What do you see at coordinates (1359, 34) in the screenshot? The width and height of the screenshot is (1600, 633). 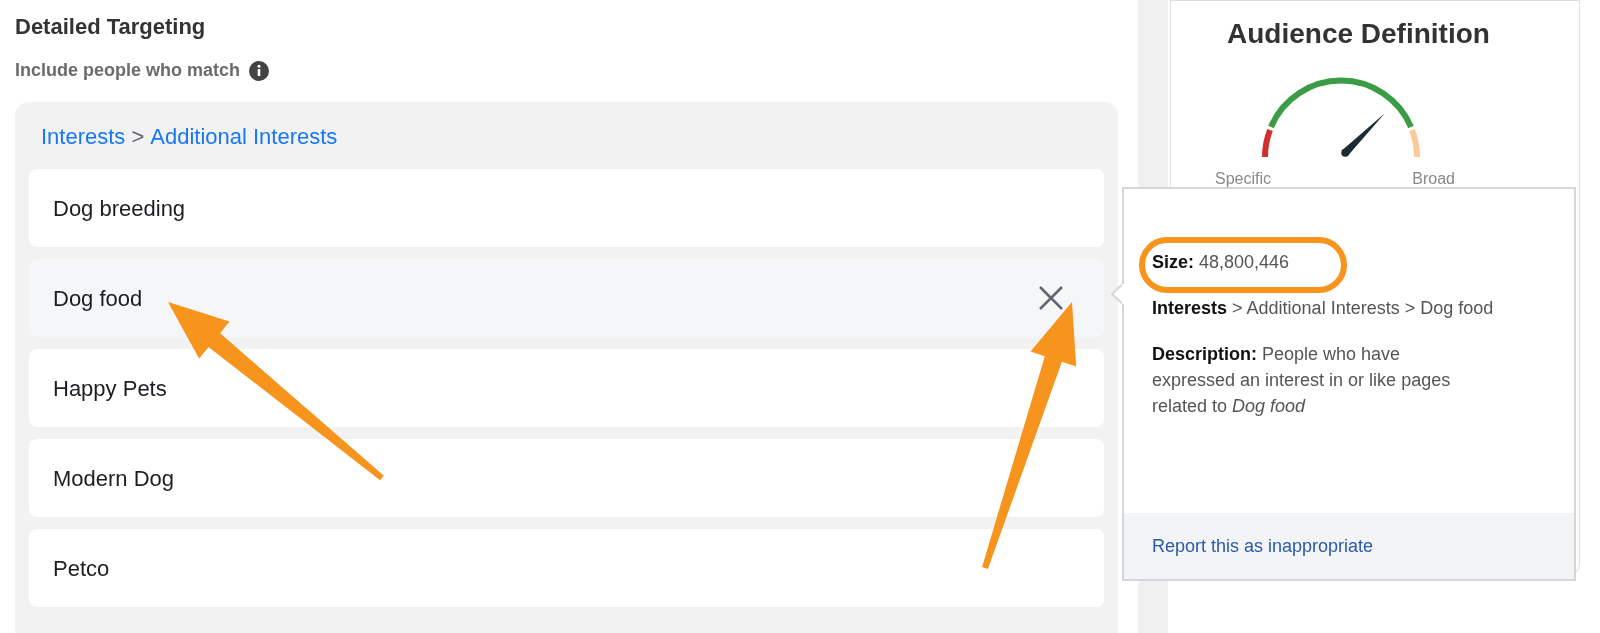 I see `card-title: Audience Definition` at bounding box center [1359, 34].